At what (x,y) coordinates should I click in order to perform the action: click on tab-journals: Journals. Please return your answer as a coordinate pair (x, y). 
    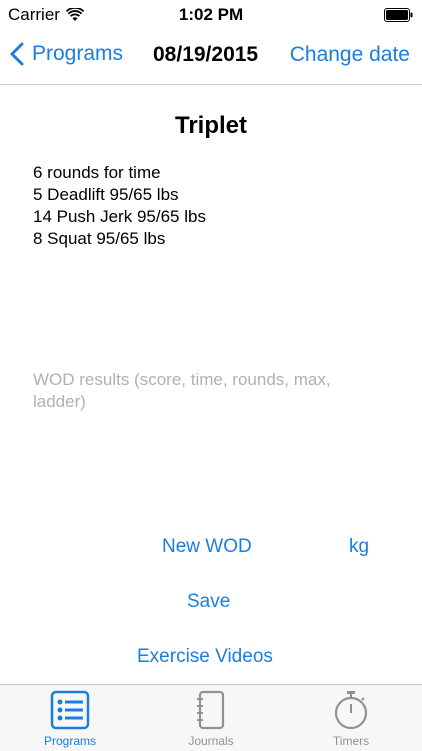
    Looking at the image, I should click on (211, 718).